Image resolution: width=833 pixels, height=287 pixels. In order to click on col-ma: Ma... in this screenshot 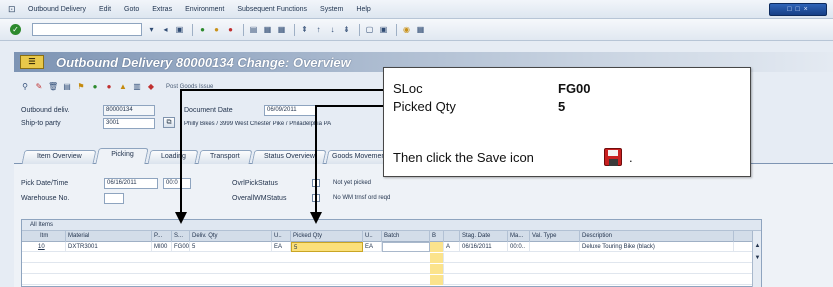, I will do `click(519, 236)`.